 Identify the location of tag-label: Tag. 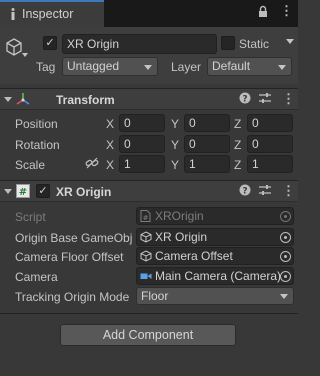
(46, 67).